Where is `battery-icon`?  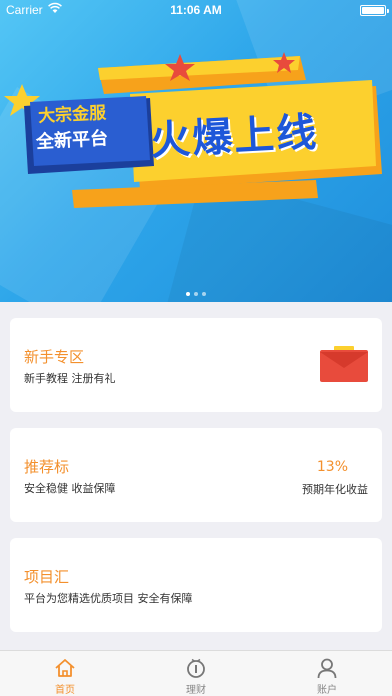 battery-icon is located at coordinates (374, 10).